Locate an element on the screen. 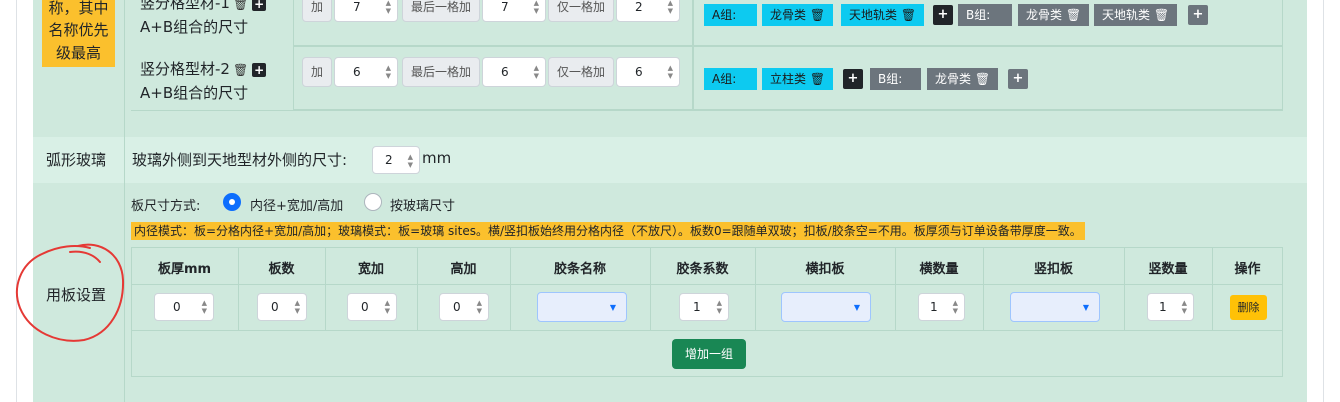 This screenshot has height=402, width=1340. table-header-divider is located at coordinates (707, 284).